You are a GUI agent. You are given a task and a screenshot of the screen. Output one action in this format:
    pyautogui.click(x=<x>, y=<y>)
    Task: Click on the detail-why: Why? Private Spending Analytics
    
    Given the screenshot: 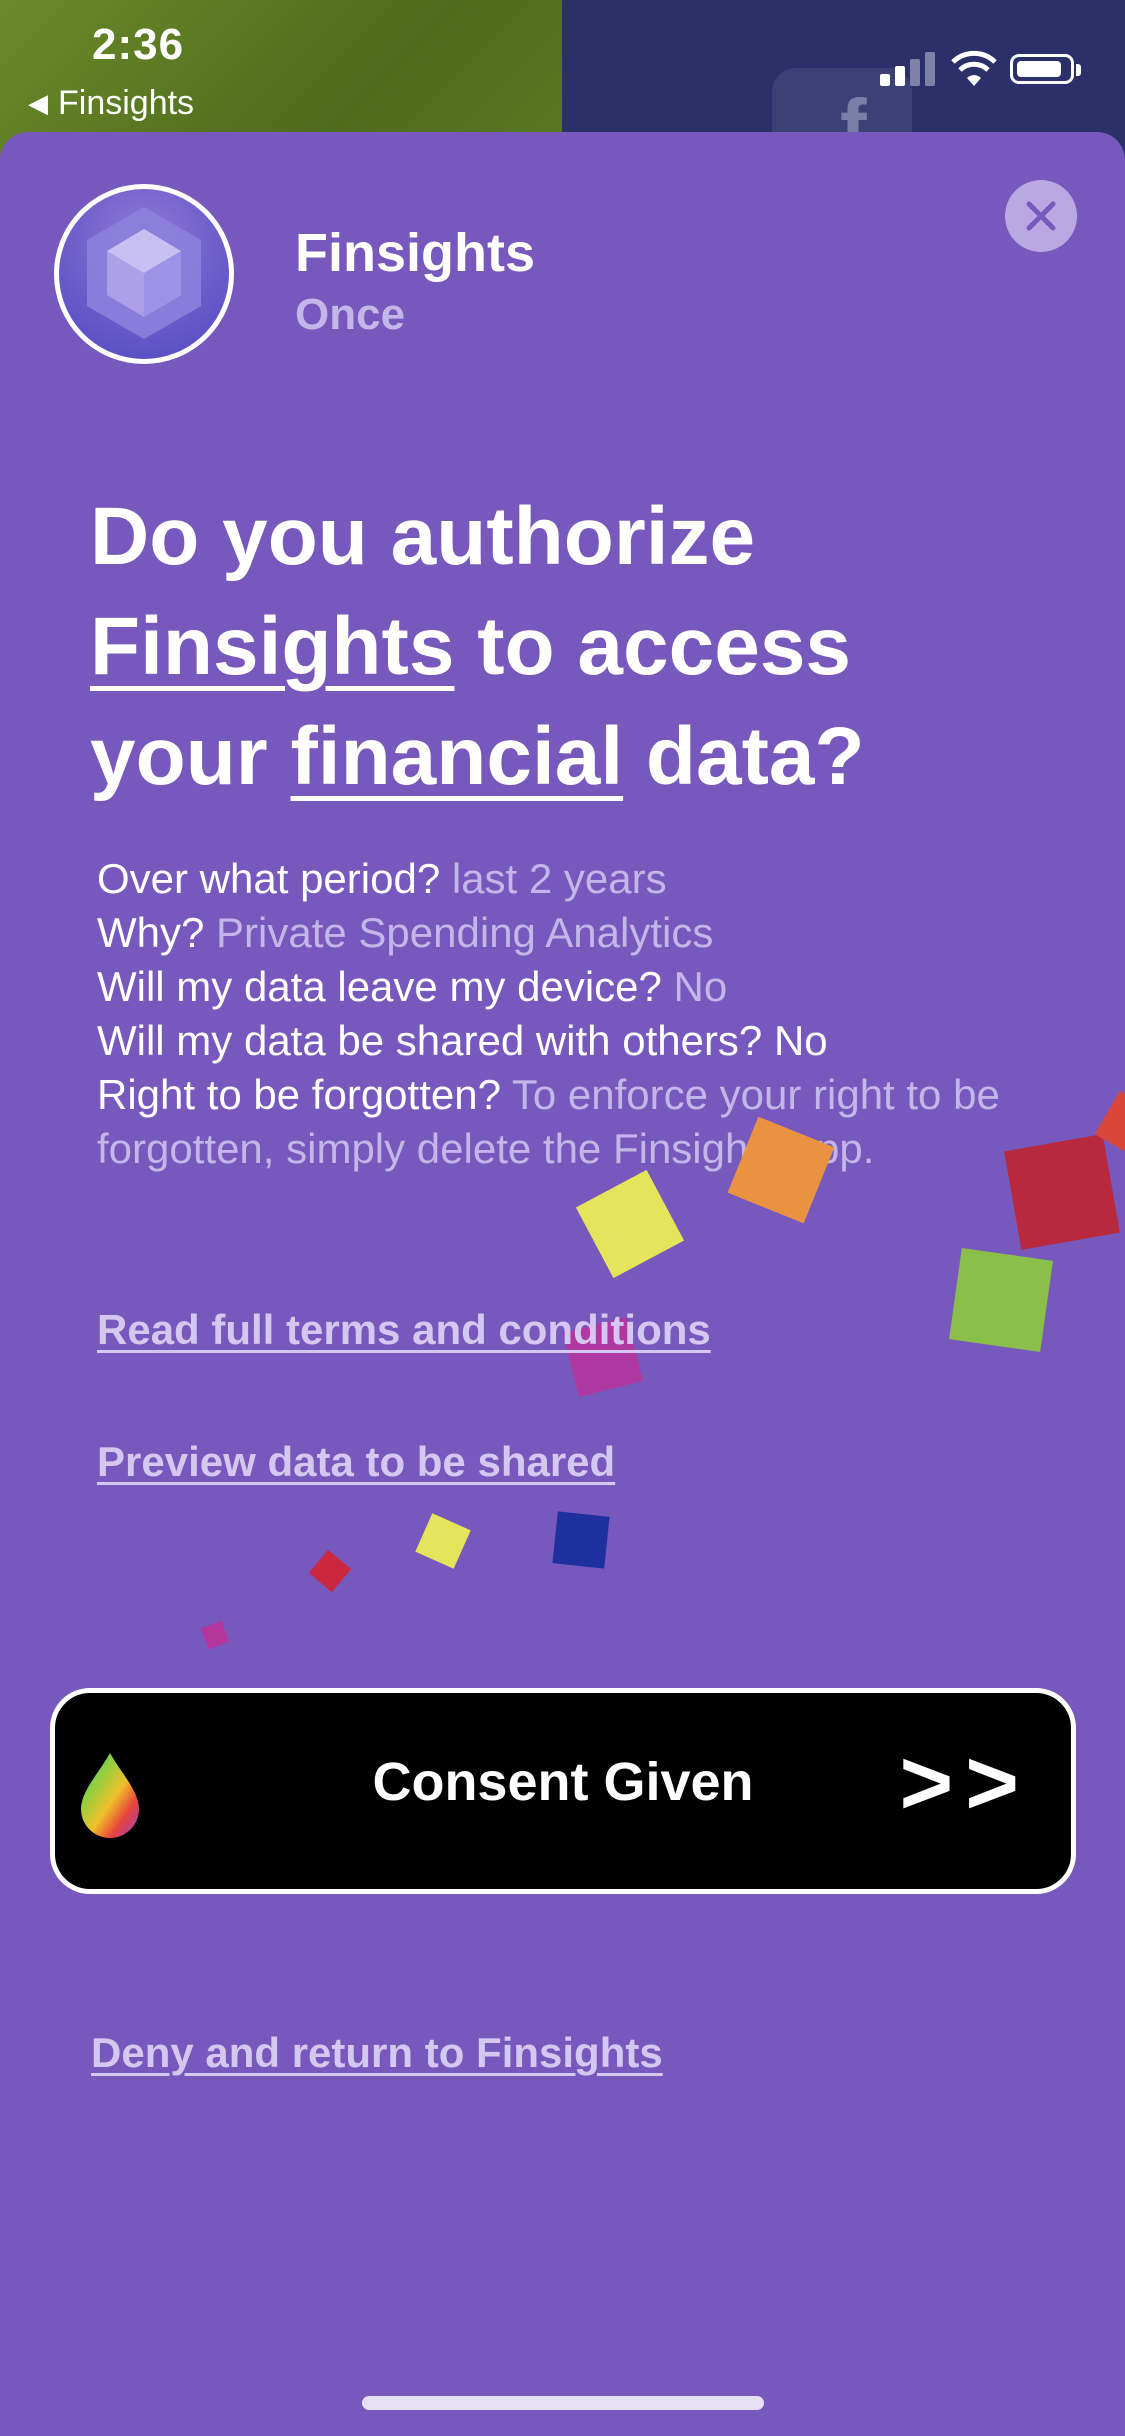 What is the action you would take?
    pyautogui.click(x=405, y=932)
    